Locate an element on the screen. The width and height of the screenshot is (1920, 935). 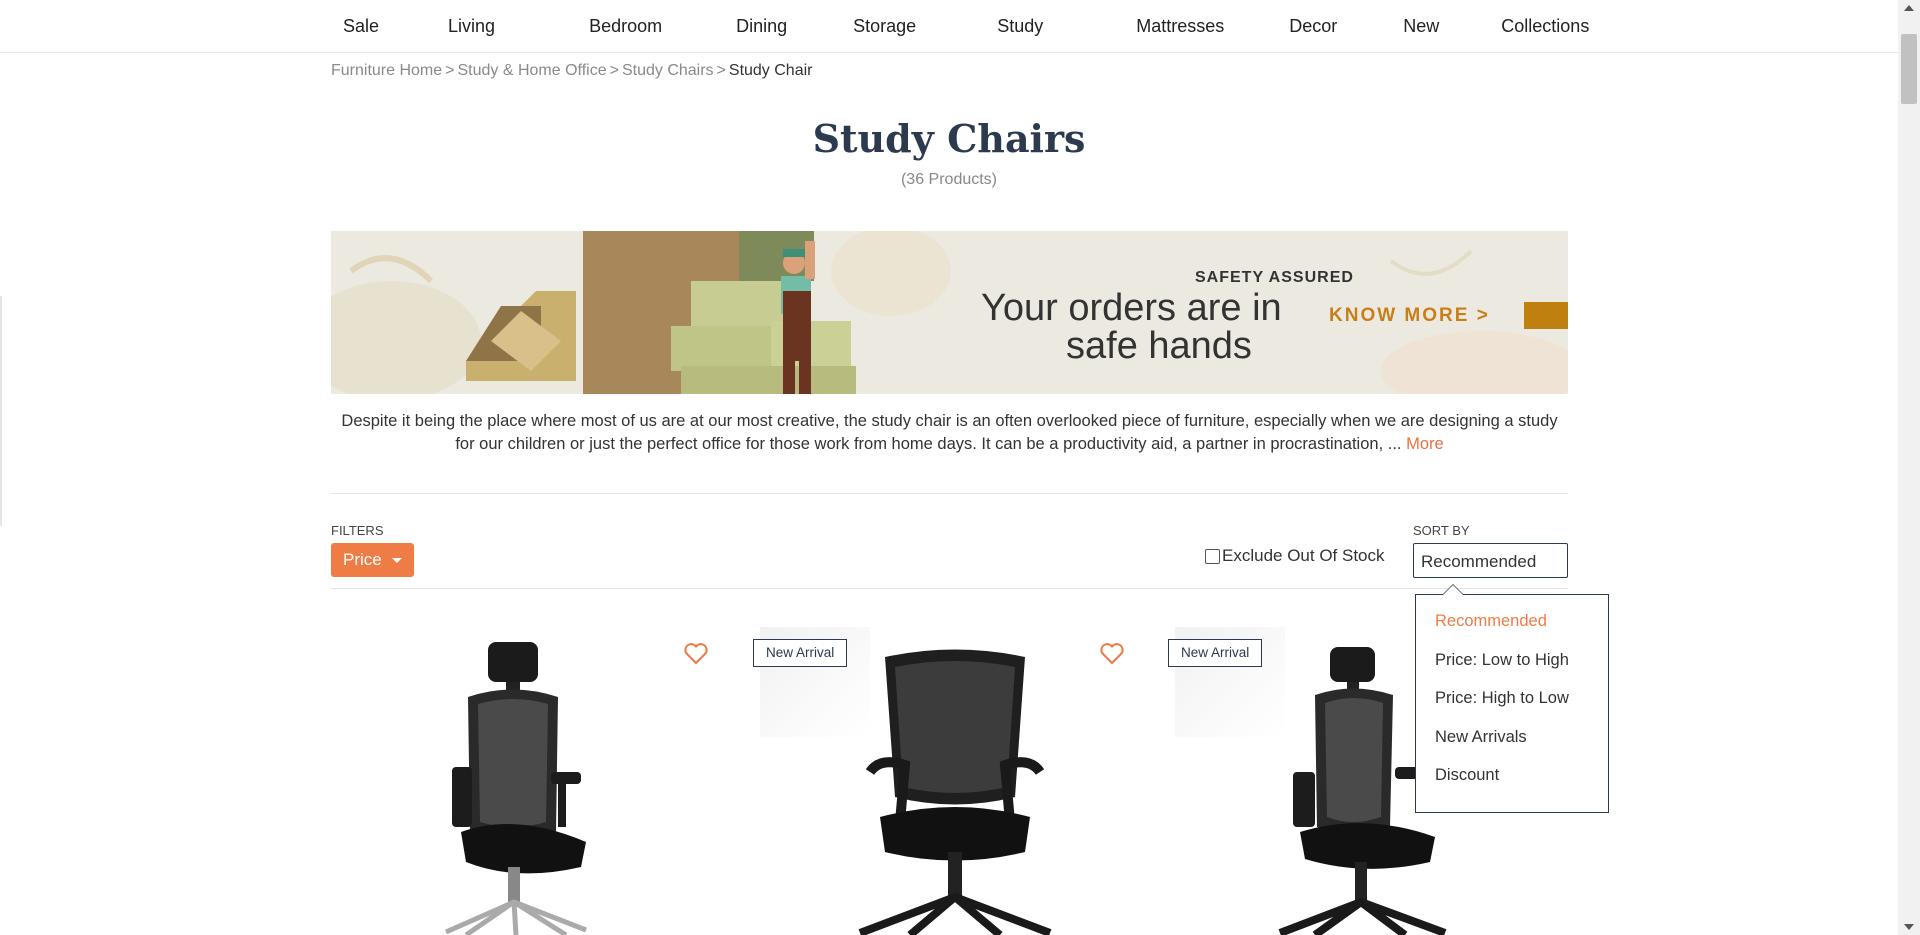
banner-headline: Your orders are in safe hands is located at coordinates (1274, 327).